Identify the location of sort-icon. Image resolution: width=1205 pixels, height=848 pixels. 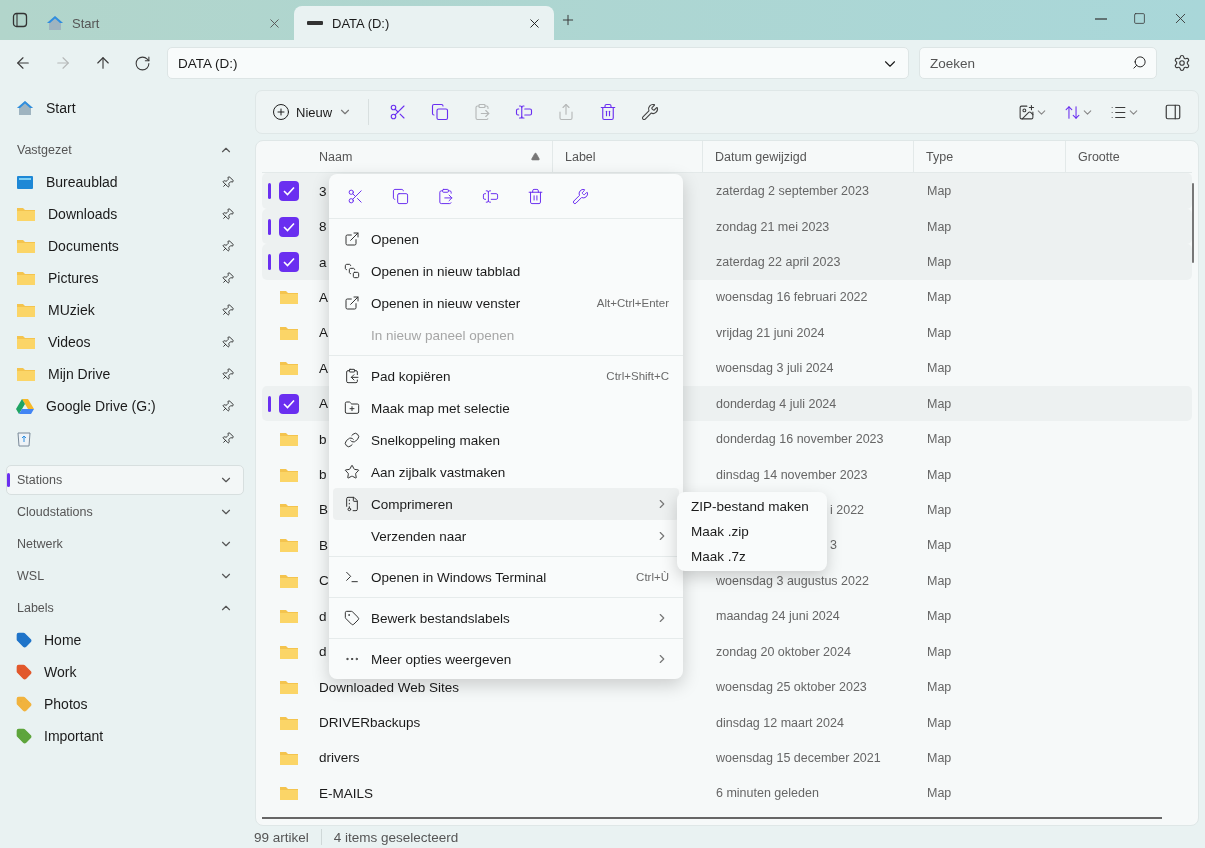
(1072, 112).